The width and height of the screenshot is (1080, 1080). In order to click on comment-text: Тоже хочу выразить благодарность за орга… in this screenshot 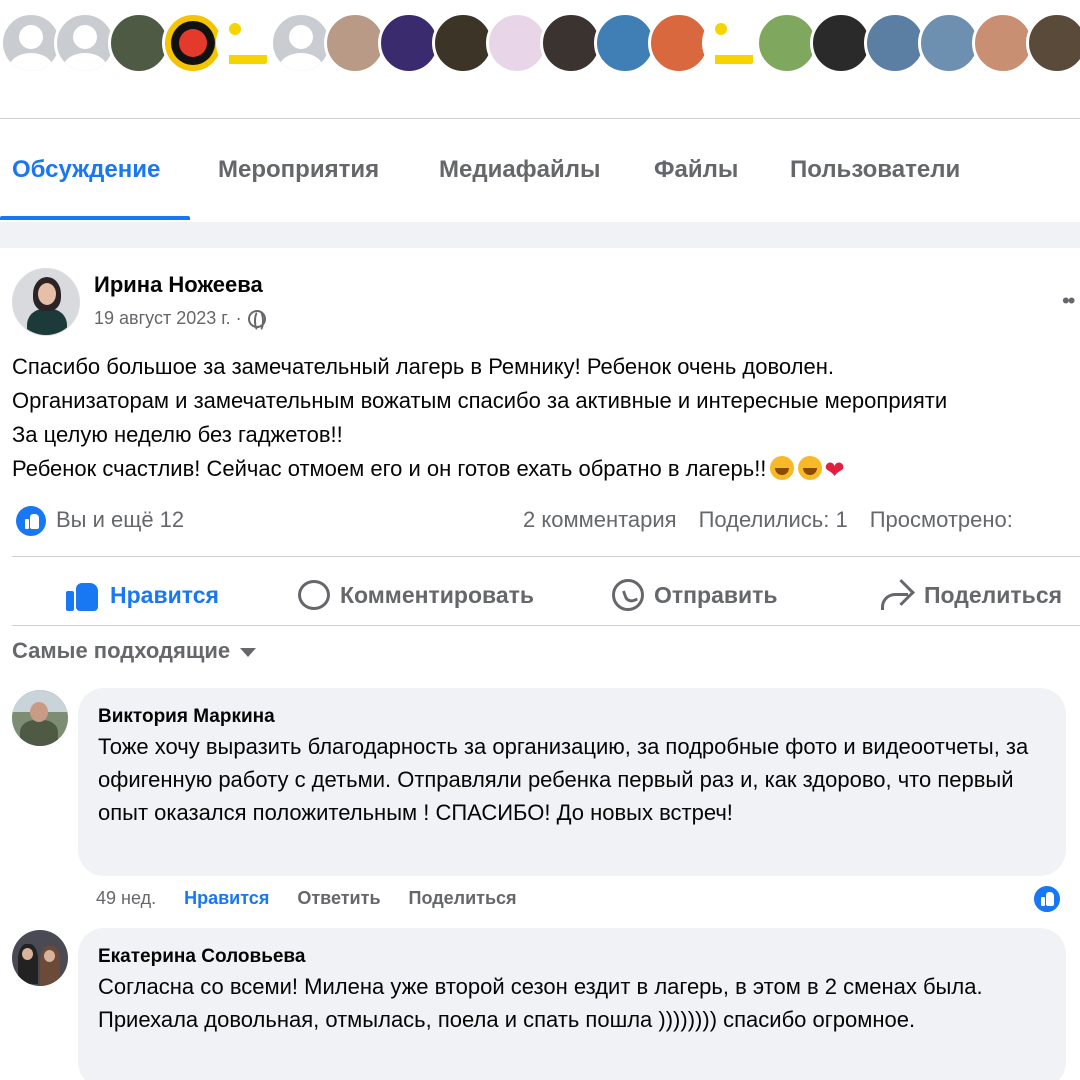, I will do `click(563, 779)`.